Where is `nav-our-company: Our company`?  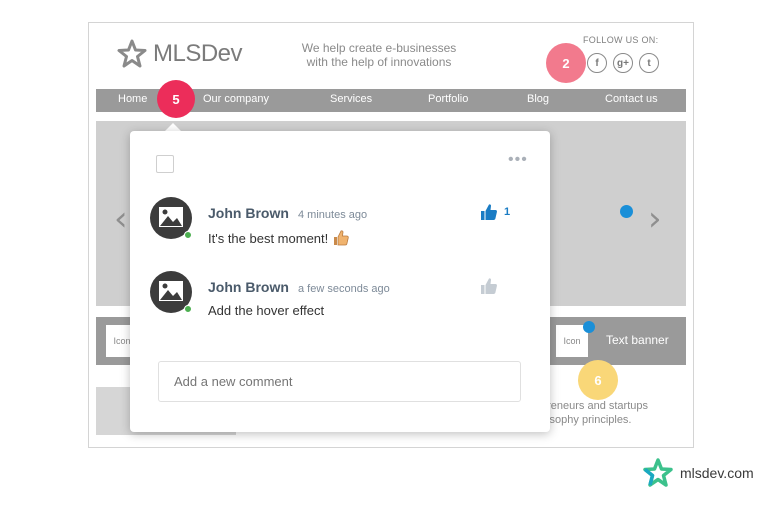
nav-our-company: Our company is located at coordinates (236, 99).